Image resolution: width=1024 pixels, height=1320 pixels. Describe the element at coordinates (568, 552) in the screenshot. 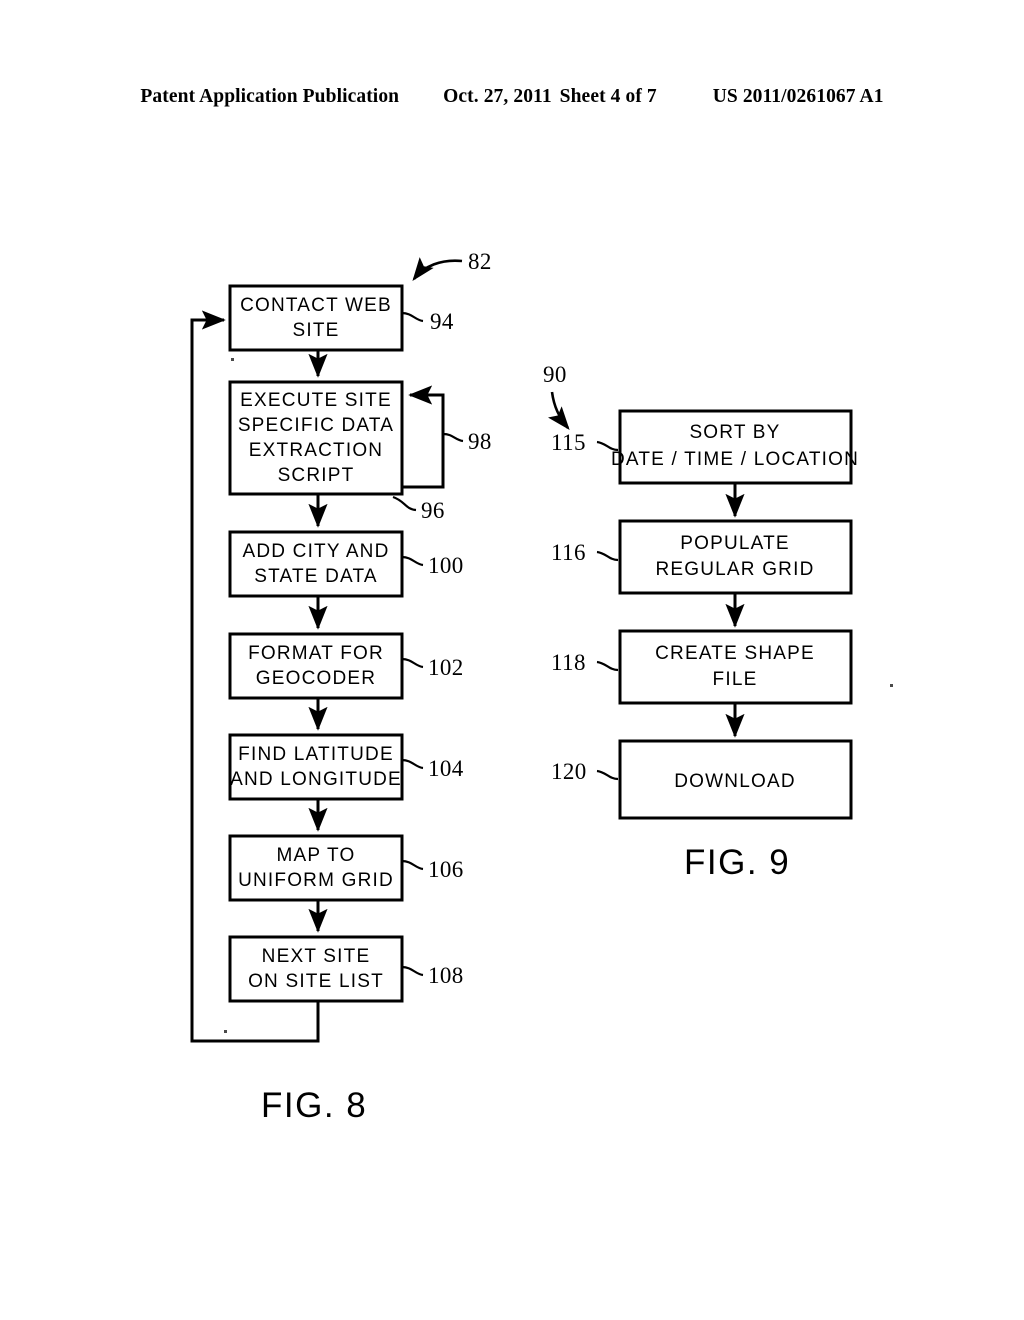

I see `fig9-step-116-ref: 116` at that location.